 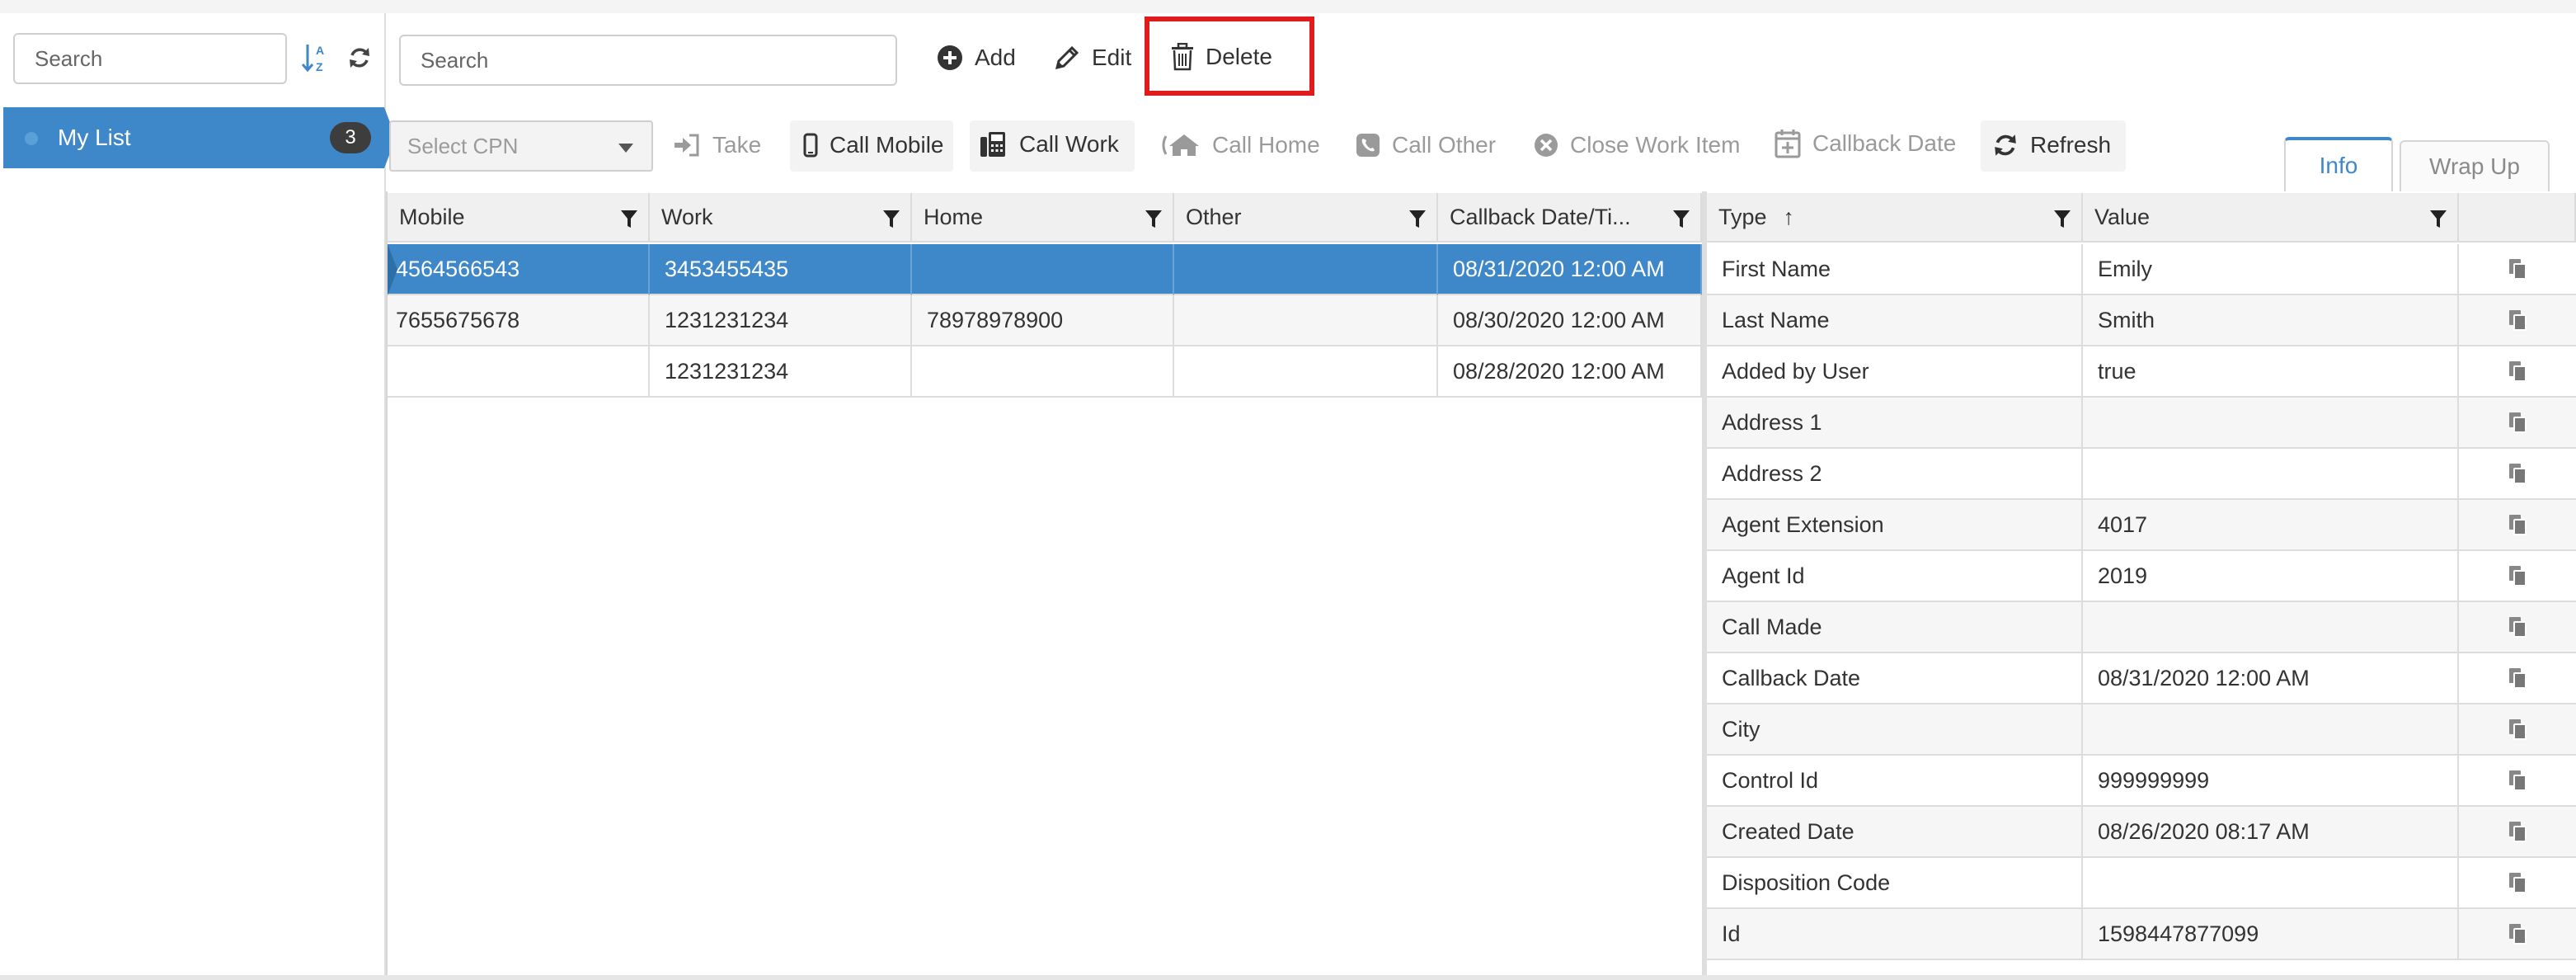 I want to click on call-work-button: Call Work, so click(x=1049, y=144).